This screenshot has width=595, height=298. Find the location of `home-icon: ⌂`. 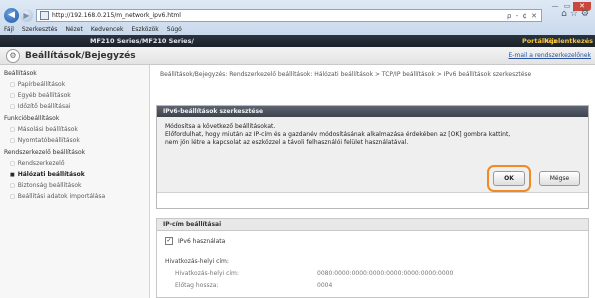

home-icon: ⌂ is located at coordinates (564, 14).